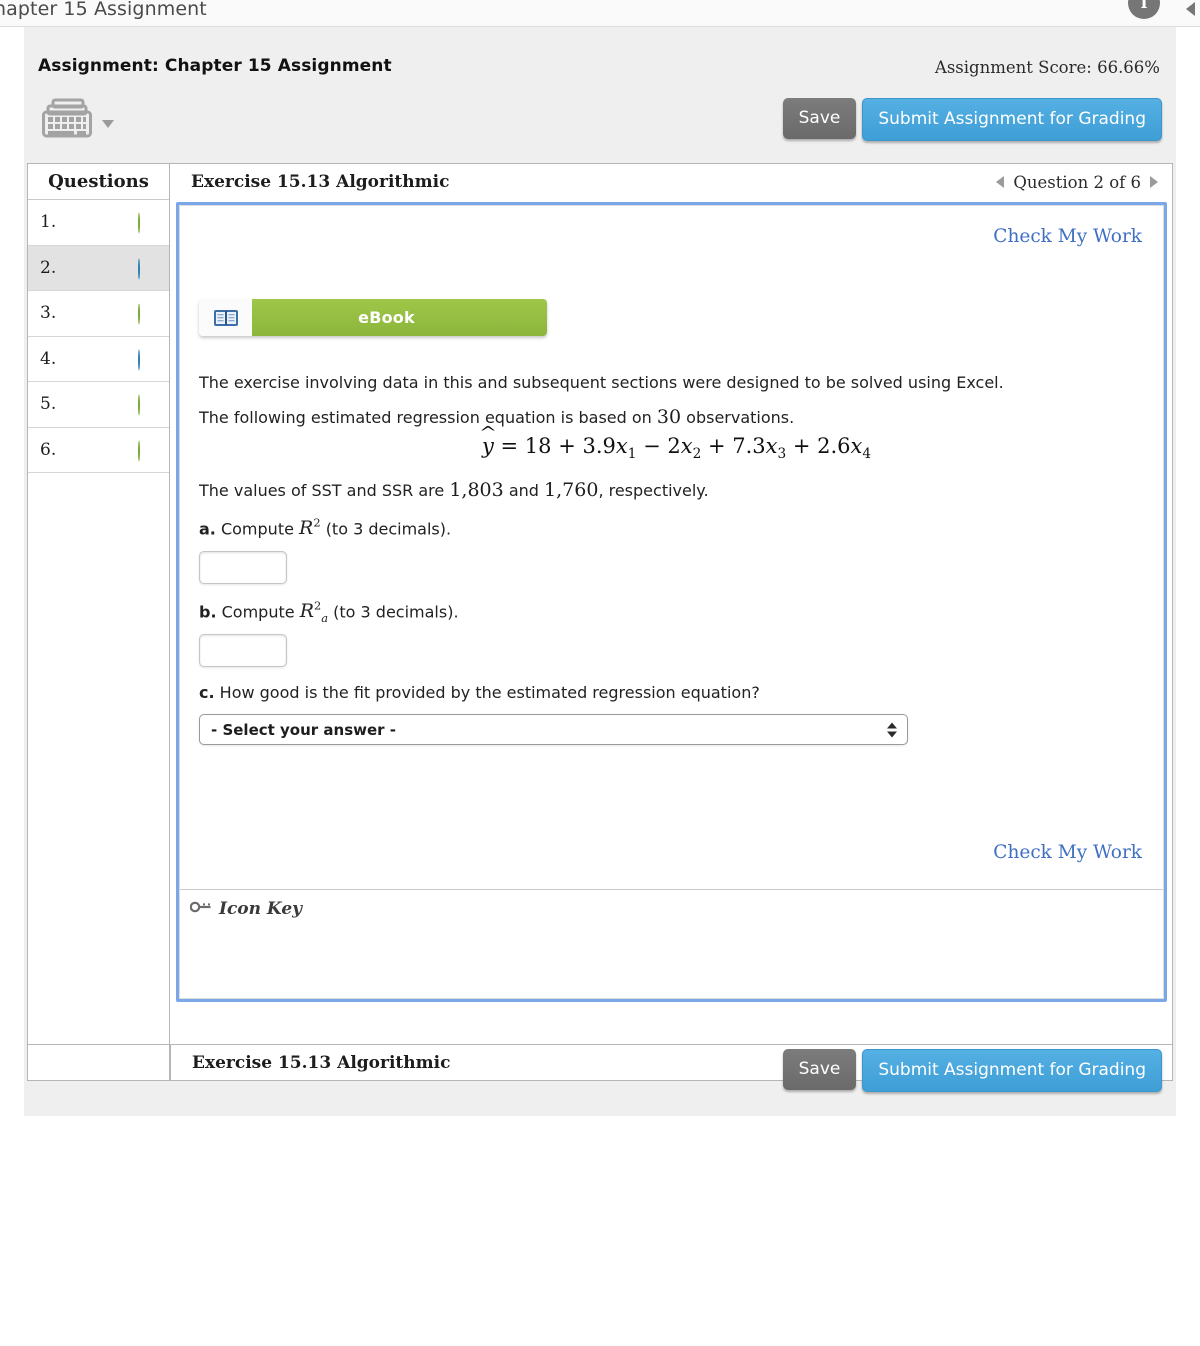  Describe the element at coordinates (599, 446) in the screenshot. I see `eq-b1: 3.9` at that location.